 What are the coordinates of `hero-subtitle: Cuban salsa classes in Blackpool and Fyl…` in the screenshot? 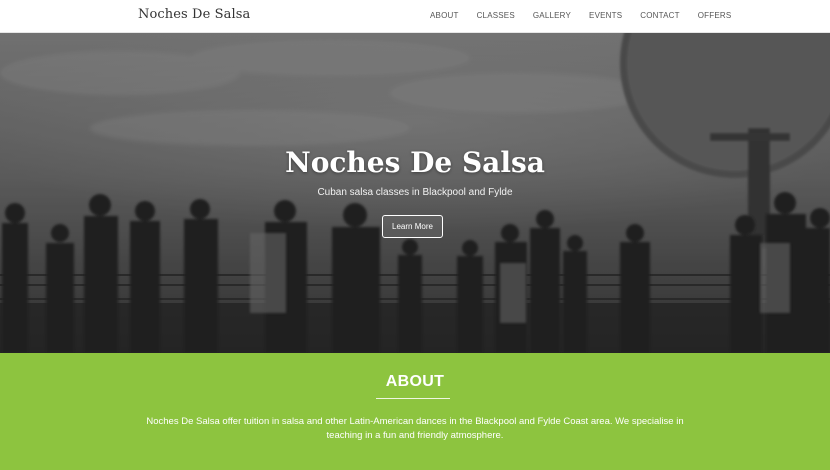 It's located at (415, 192).